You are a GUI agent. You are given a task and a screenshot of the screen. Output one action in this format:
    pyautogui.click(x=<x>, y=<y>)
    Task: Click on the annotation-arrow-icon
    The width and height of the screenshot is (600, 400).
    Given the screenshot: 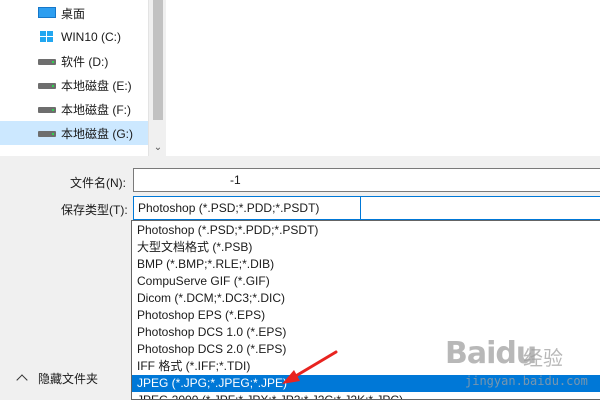 What is the action you would take?
    pyautogui.click(x=310, y=367)
    